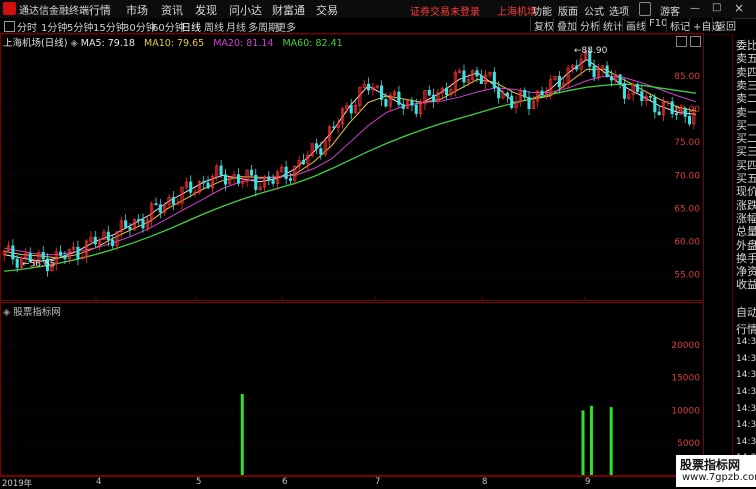 The height and width of the screenshot is (489, 756). I want to click on settings-icon: ◈, so click(73, 43).